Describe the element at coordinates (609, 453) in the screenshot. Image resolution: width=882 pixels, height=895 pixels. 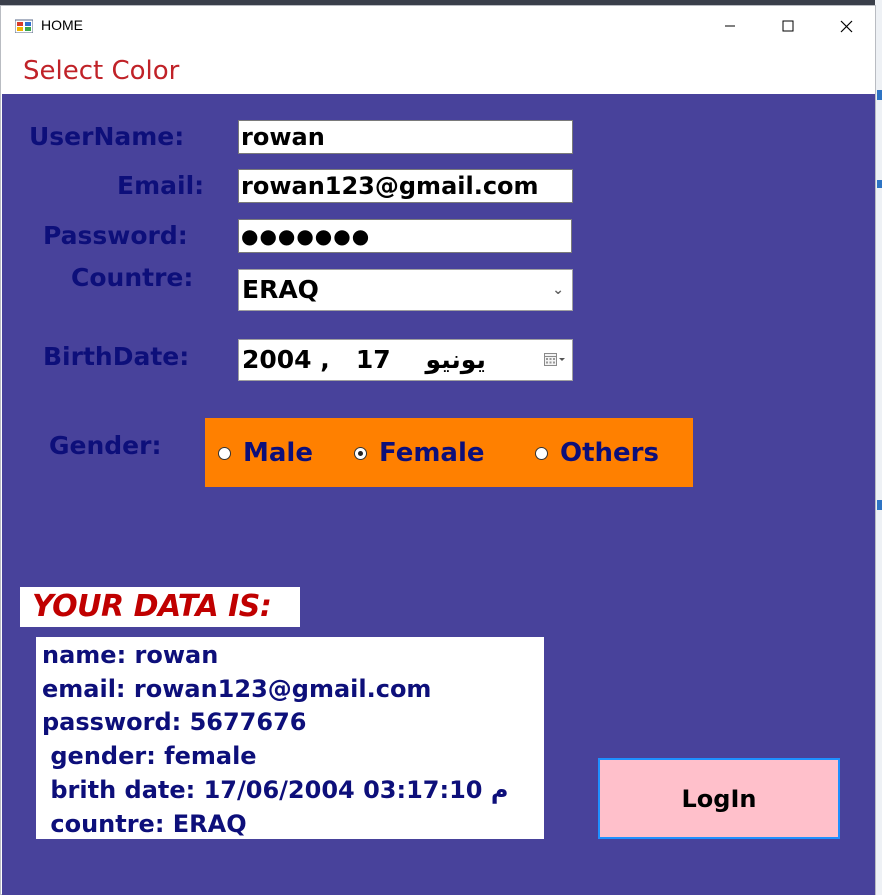
I see `gender-option-label: Others` at that location.